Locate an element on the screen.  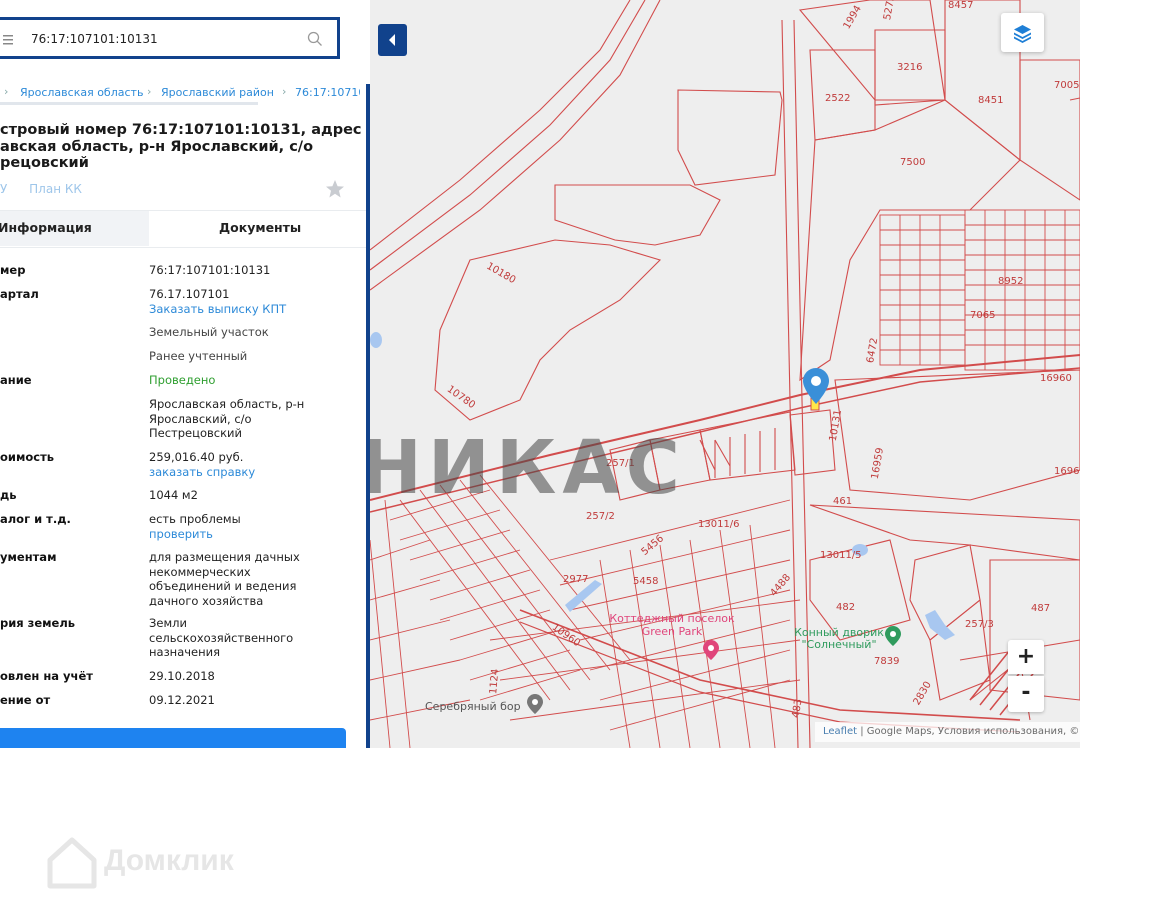
tab-information: Информация is located at coordinates (74, 228).